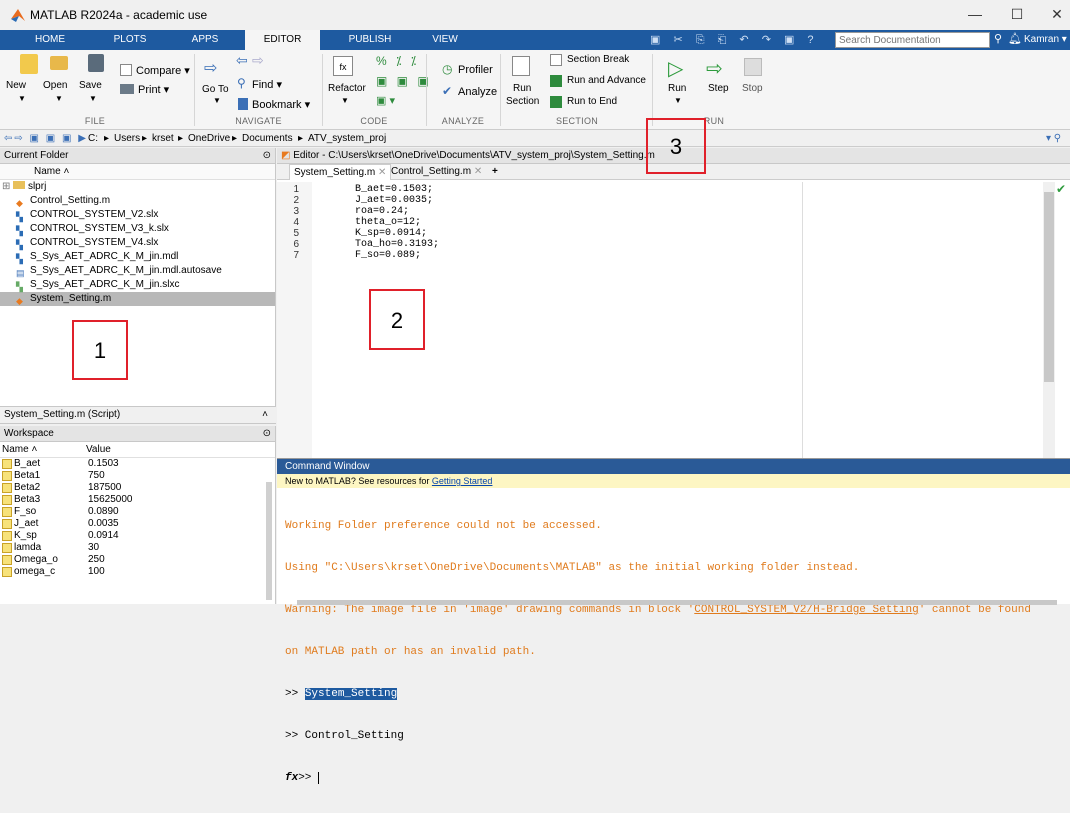  Describe the element at coordinates (267, 139) in the screenshot. I see `path-documents: Documents` at that location.